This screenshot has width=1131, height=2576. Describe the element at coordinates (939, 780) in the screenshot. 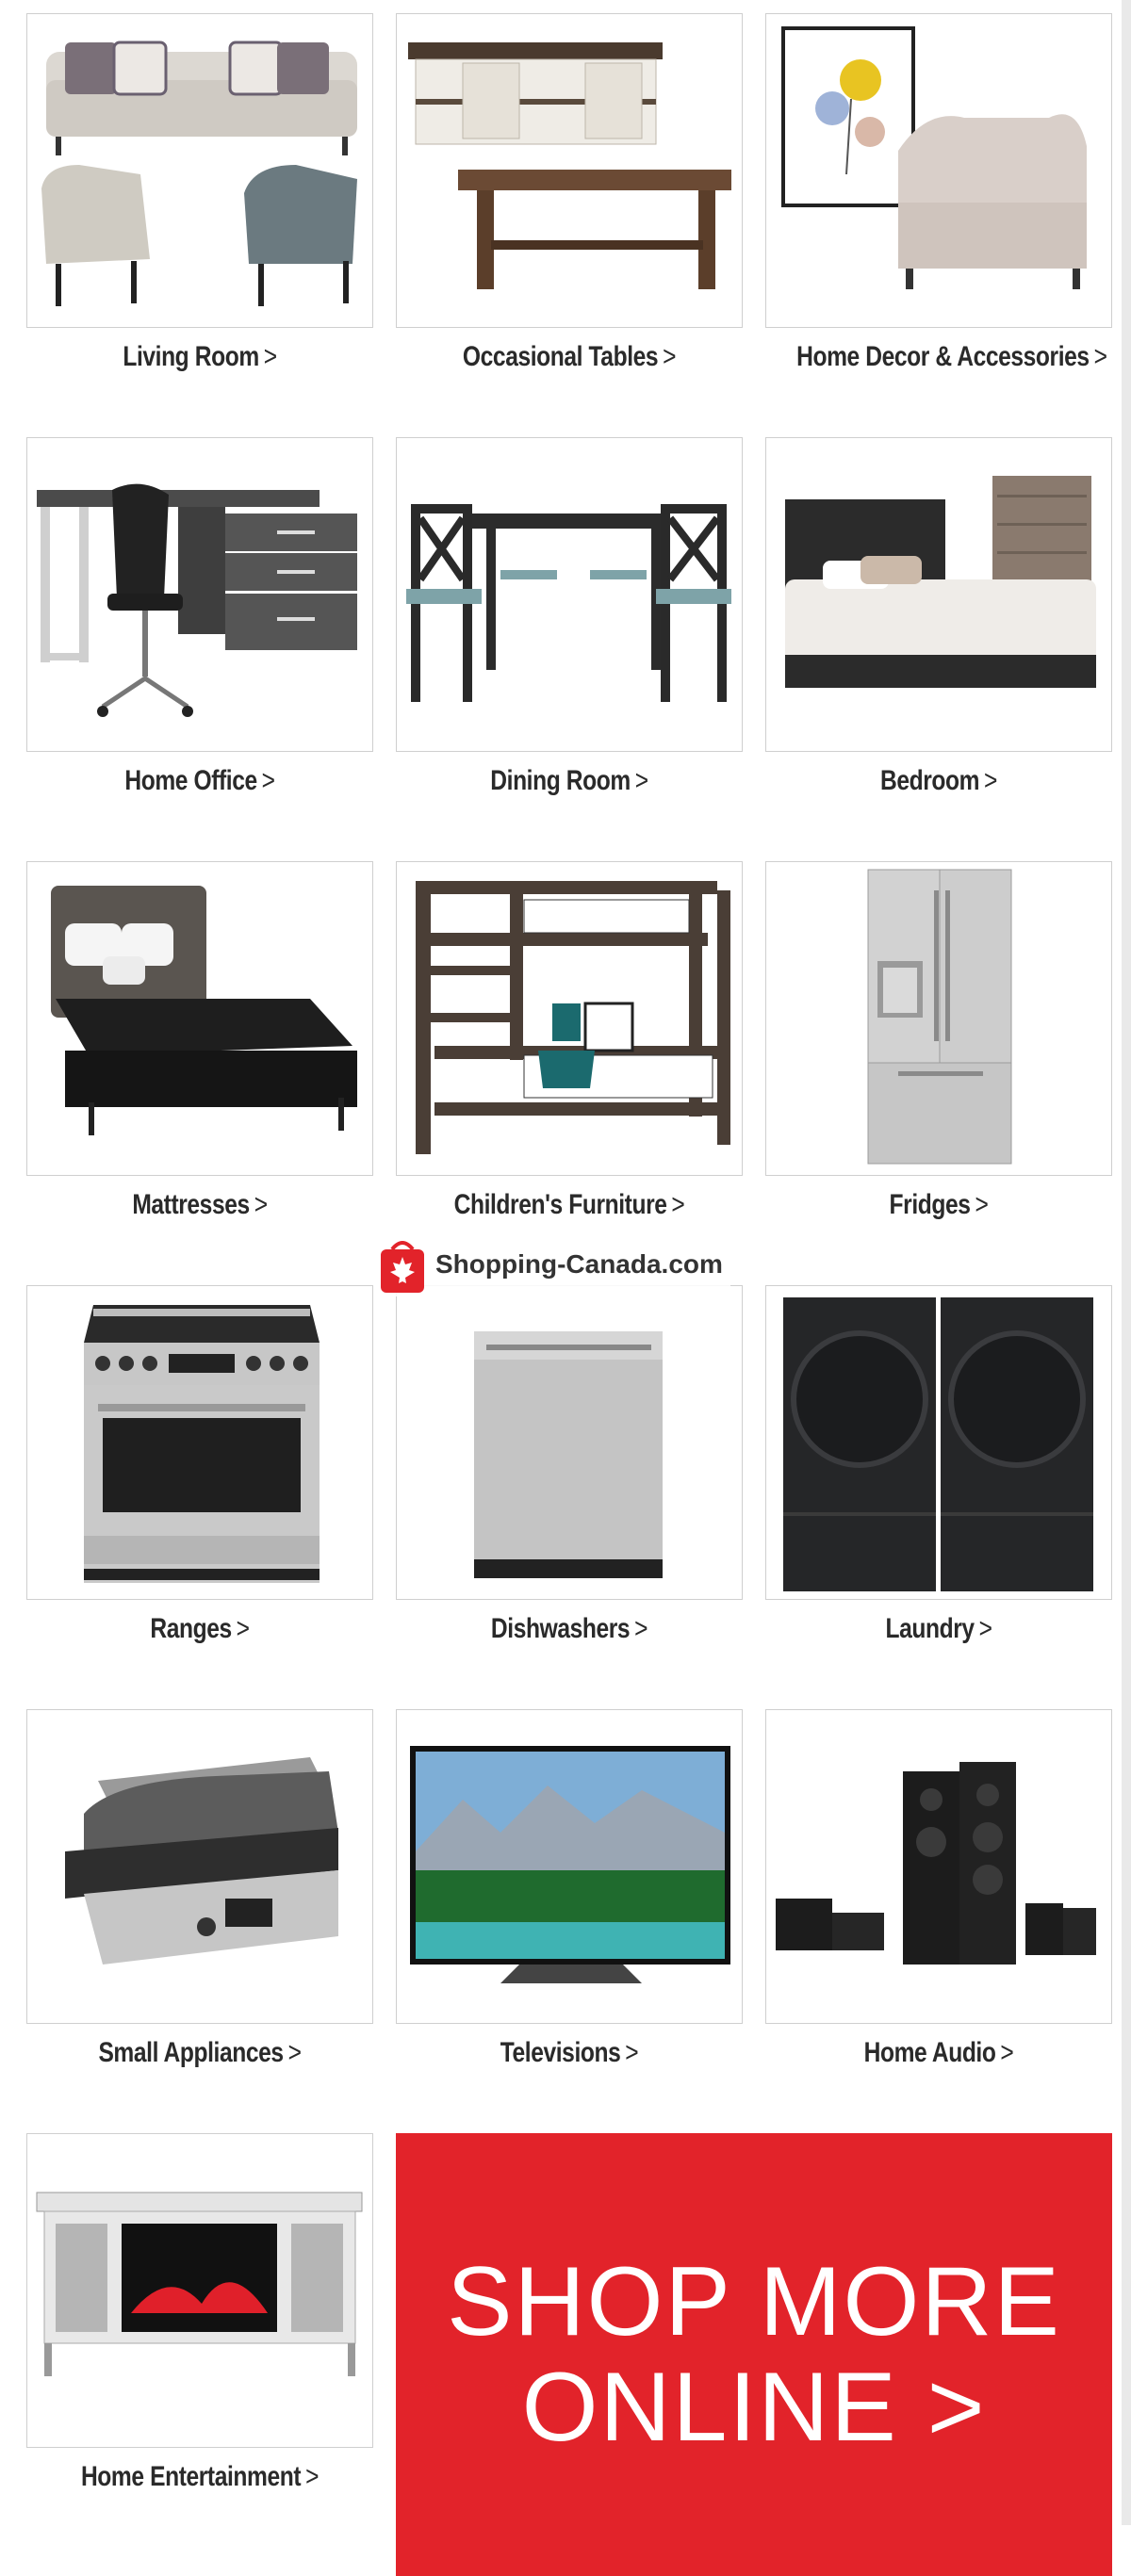

I see `category-label: Bedroom >` at that location.